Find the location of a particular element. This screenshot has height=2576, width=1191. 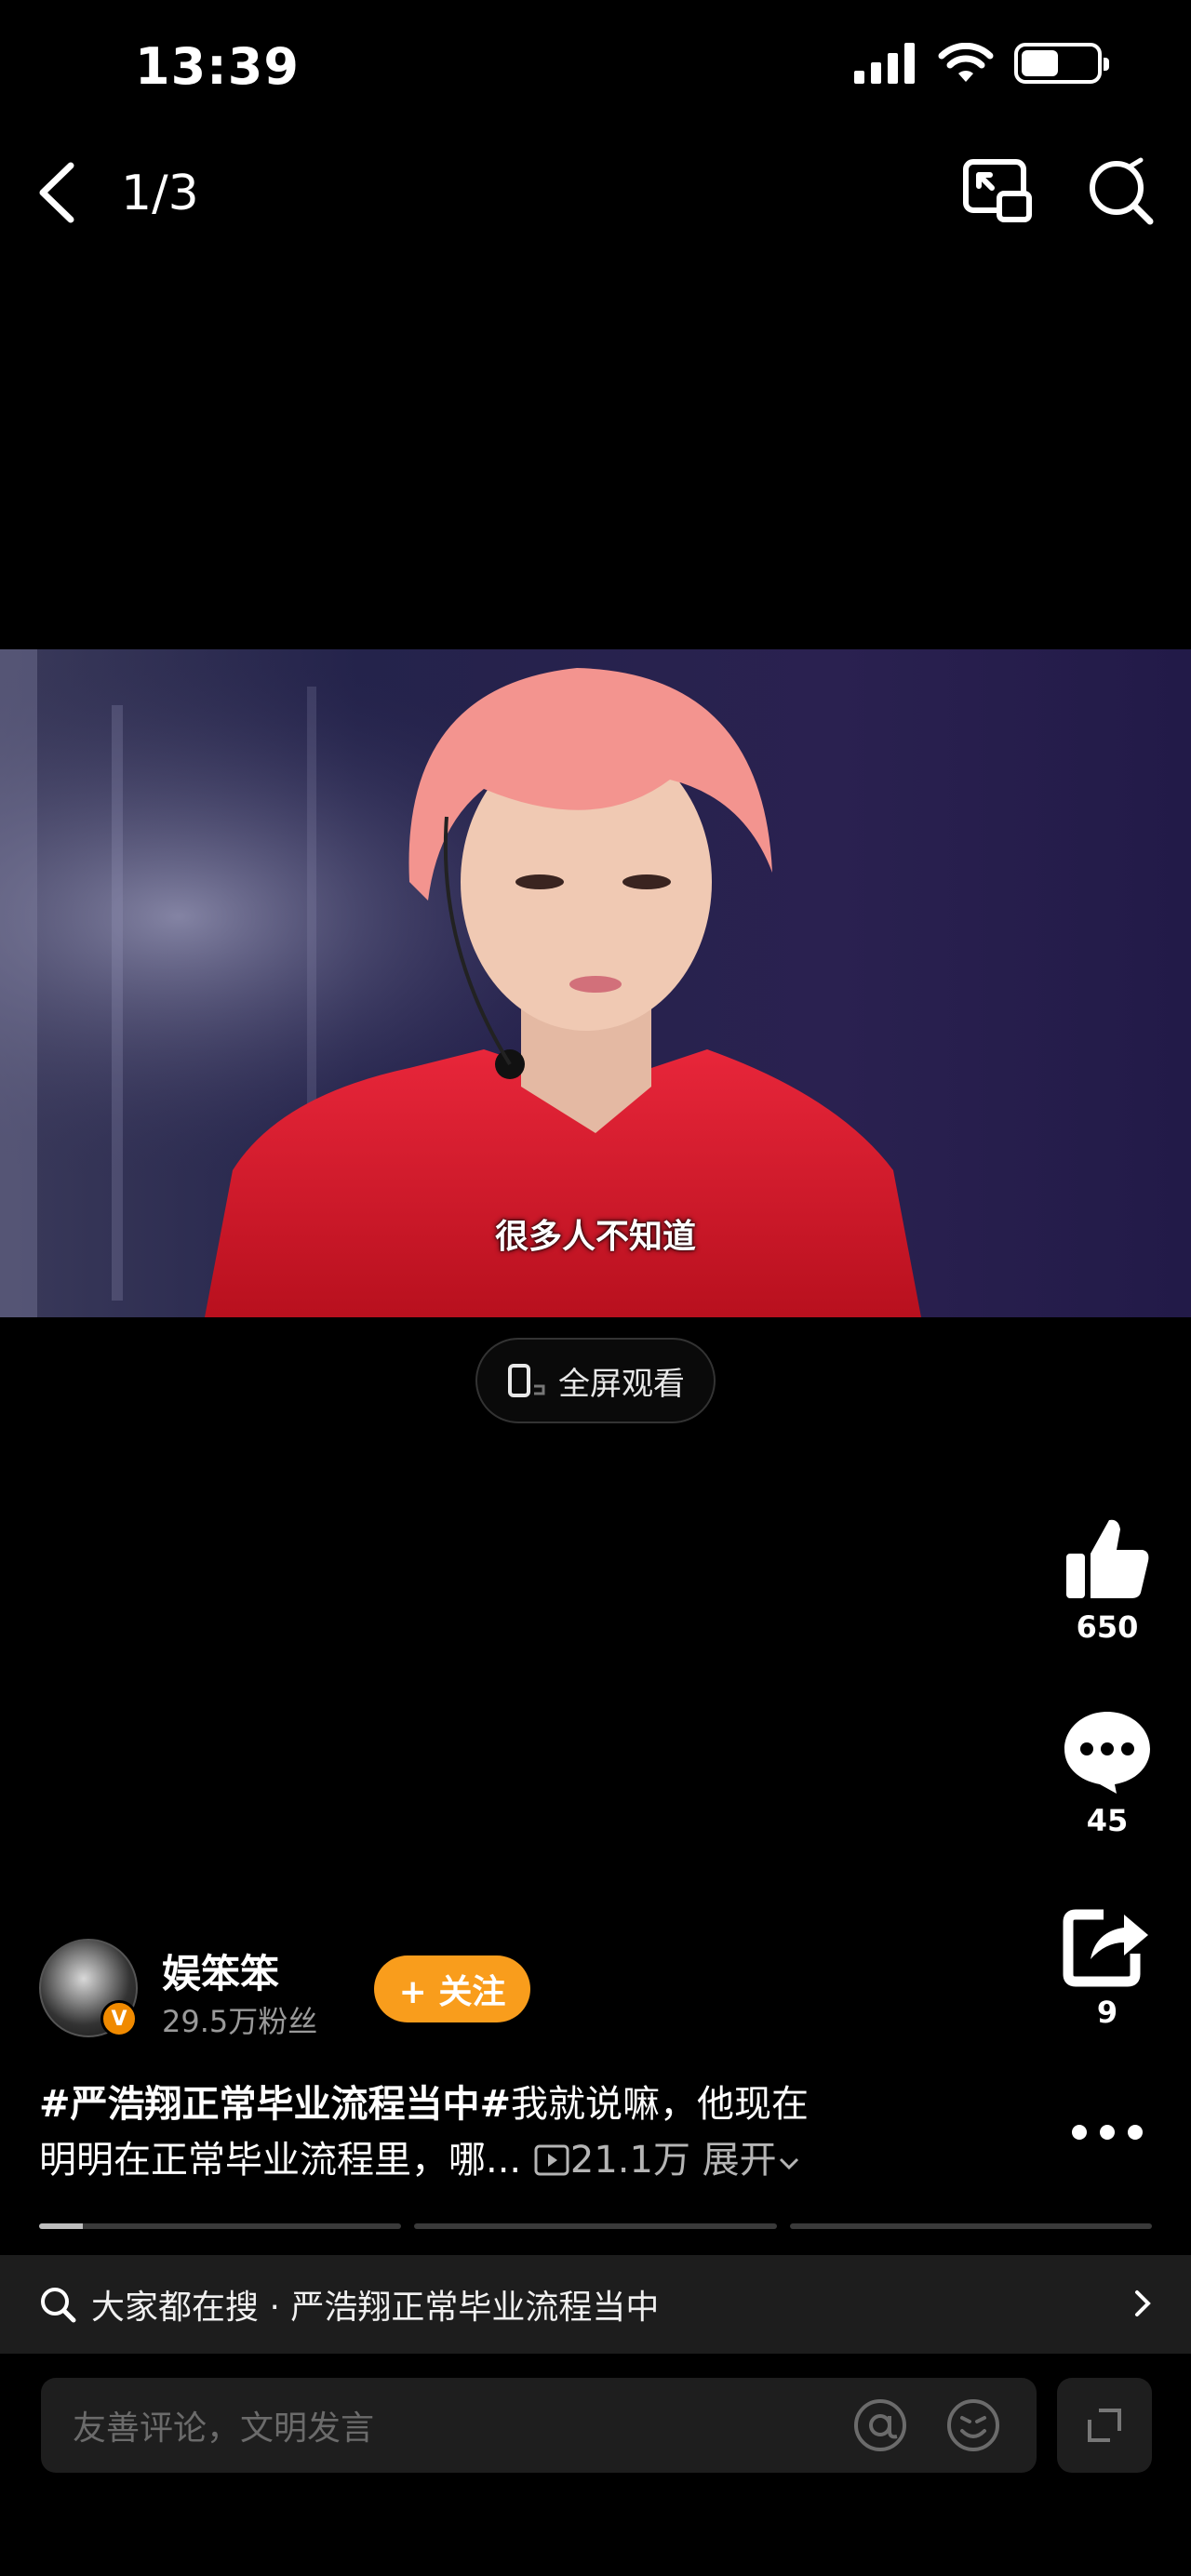

comment-button: 45 is located at coordinates (1107, 1772).